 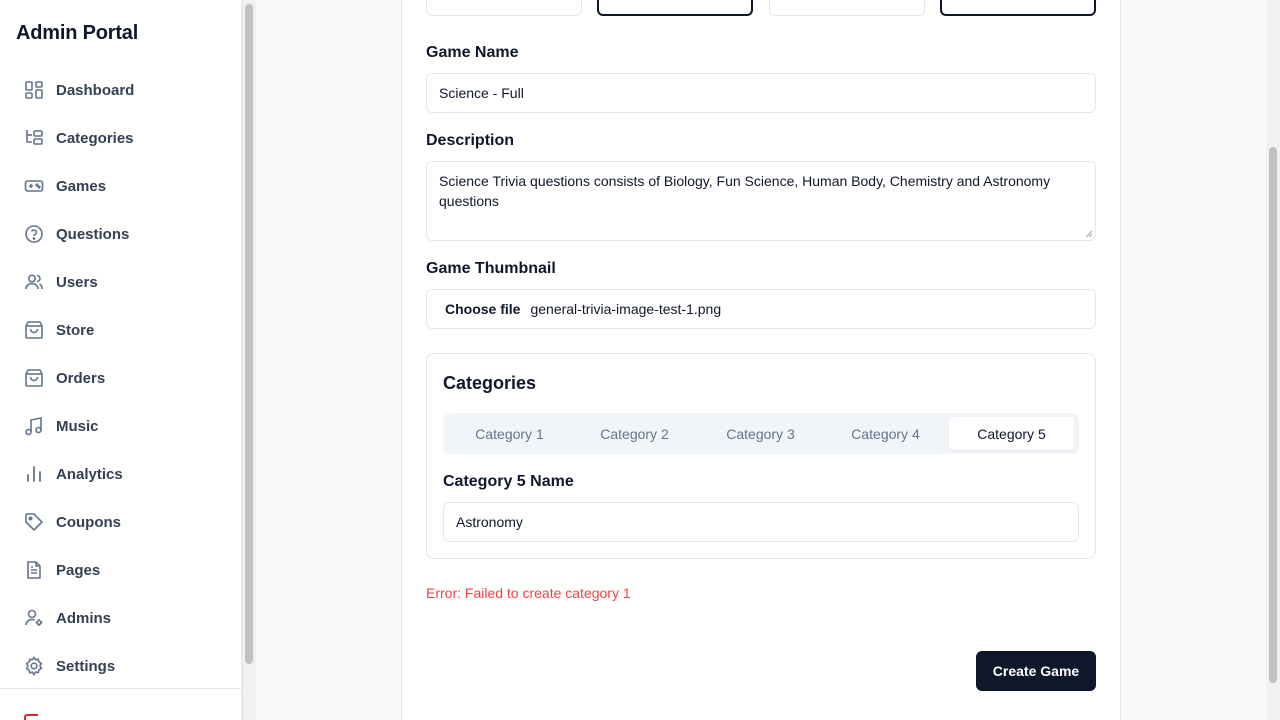 What do you see at coordinates (634, 433) in the screenshot?
I see `tab-category-2: Category 2` at bounding box center [634, 433].